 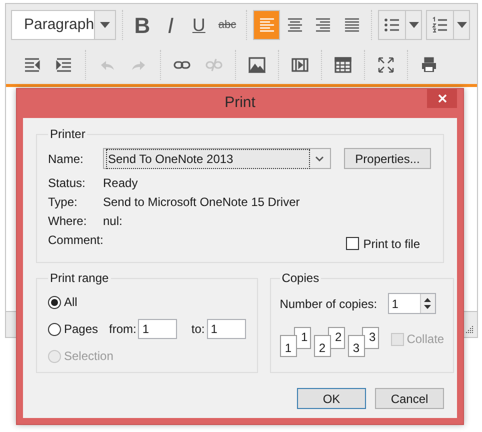 I want to click on outdent-icon, so click(x=32, y=65).